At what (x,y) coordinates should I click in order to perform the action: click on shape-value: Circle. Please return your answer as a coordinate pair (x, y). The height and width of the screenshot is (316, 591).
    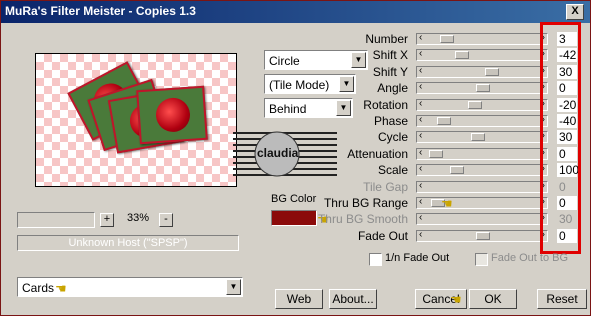
    Looking at the image, I should click on (284, 61).